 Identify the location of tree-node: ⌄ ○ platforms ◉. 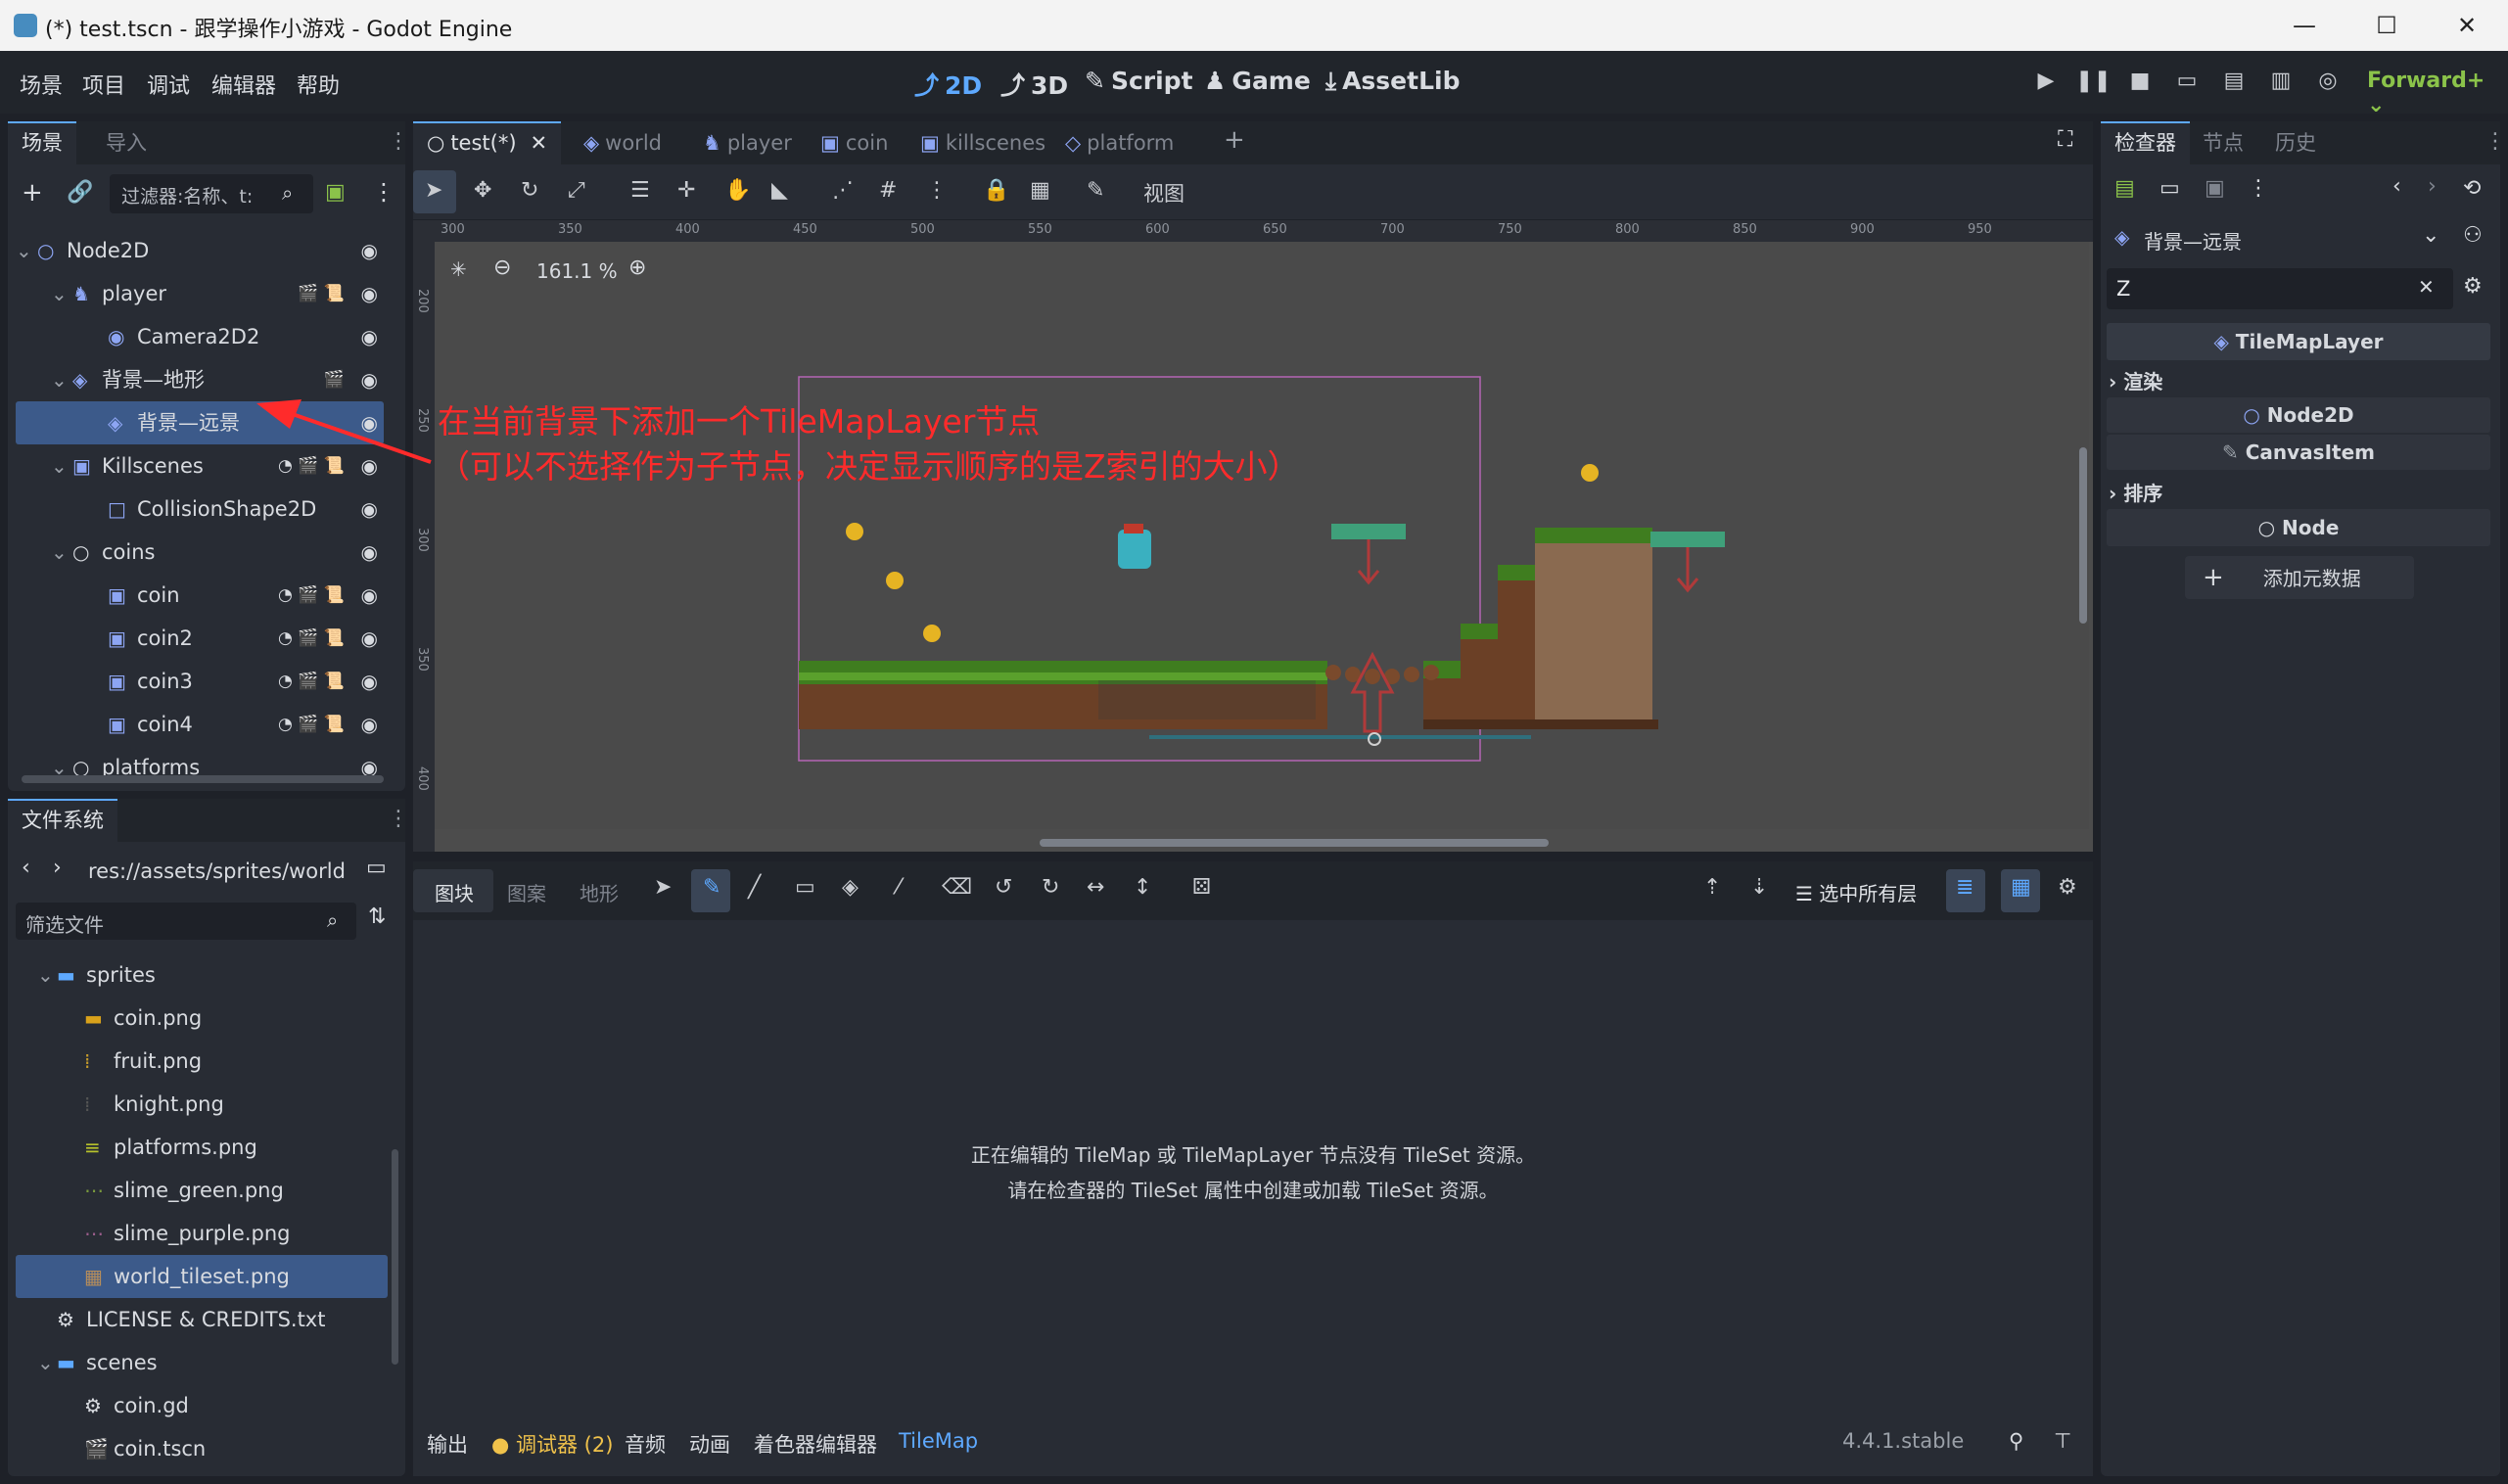
(200, 760).